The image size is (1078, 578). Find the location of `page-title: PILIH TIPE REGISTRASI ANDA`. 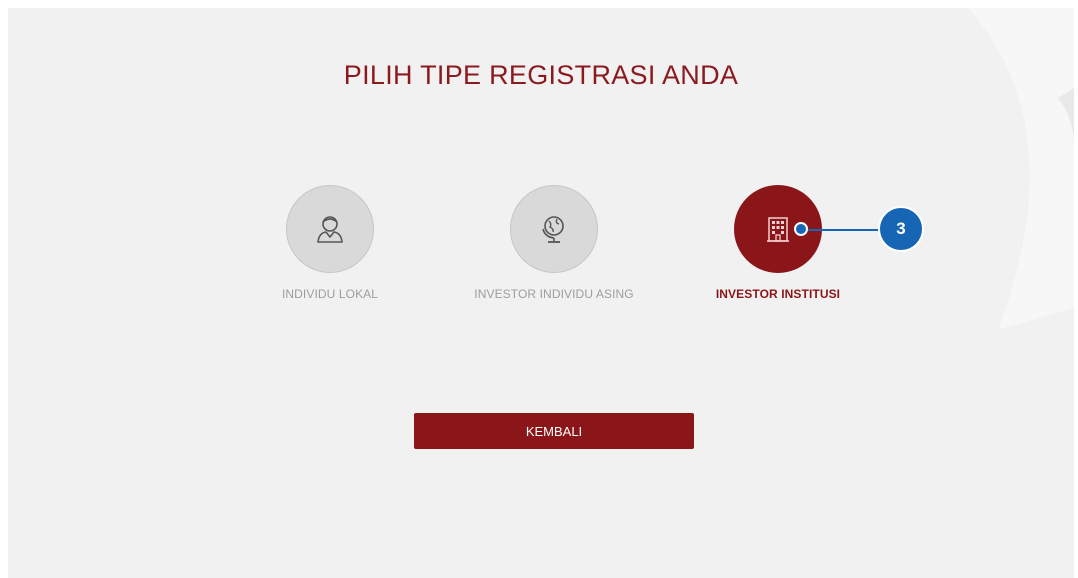

page-title: PILIH TIPE REGISTRASI ANDA is located at coordinates (541, 75).